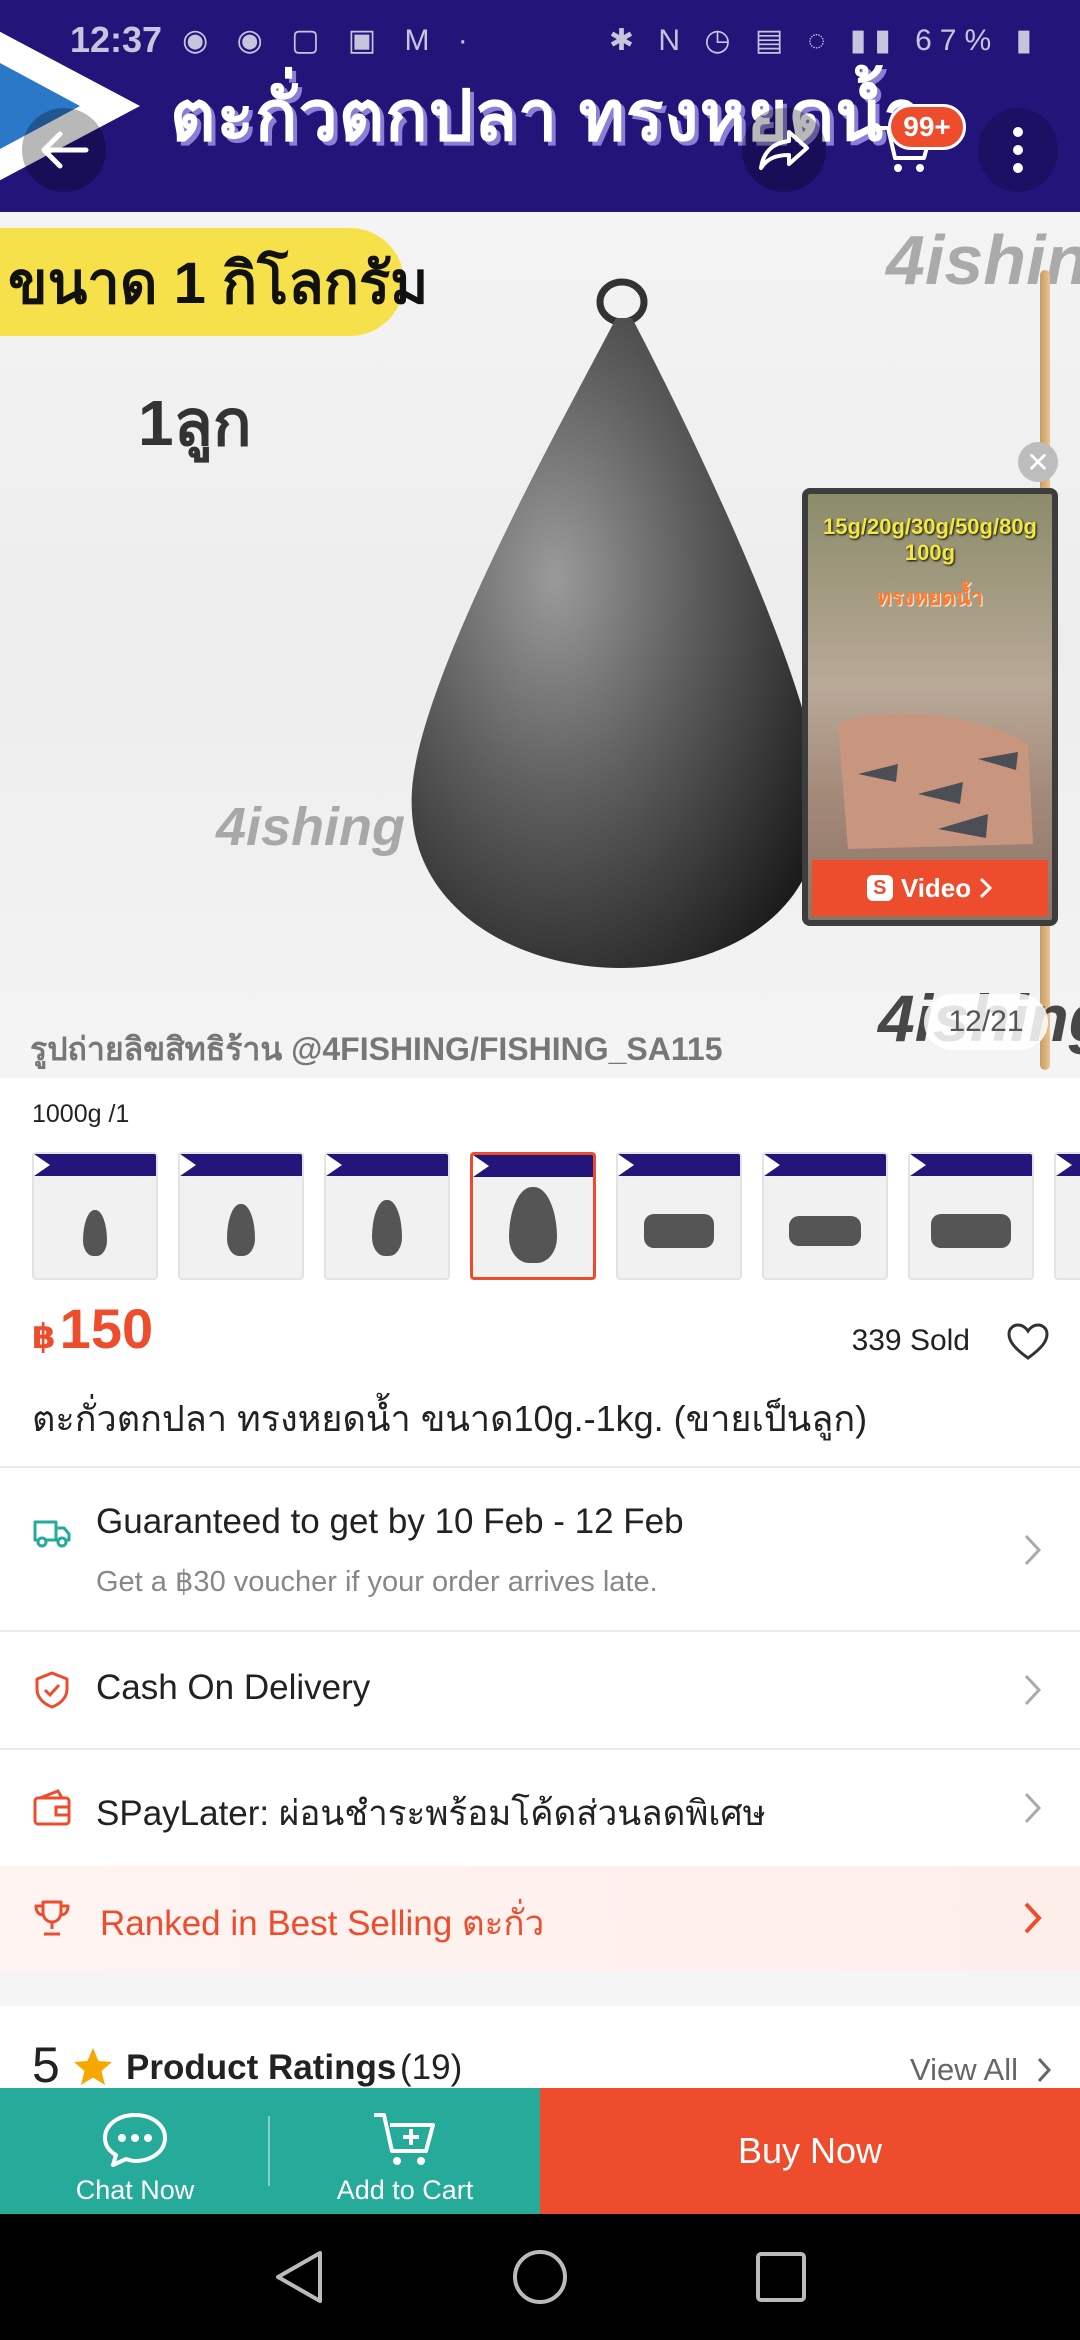 The width and height of the screenshot is (1080, 2340). Describe the element at coordinates (964, 2070) in the screenshot. I see `view-all-link: View All` at that location.